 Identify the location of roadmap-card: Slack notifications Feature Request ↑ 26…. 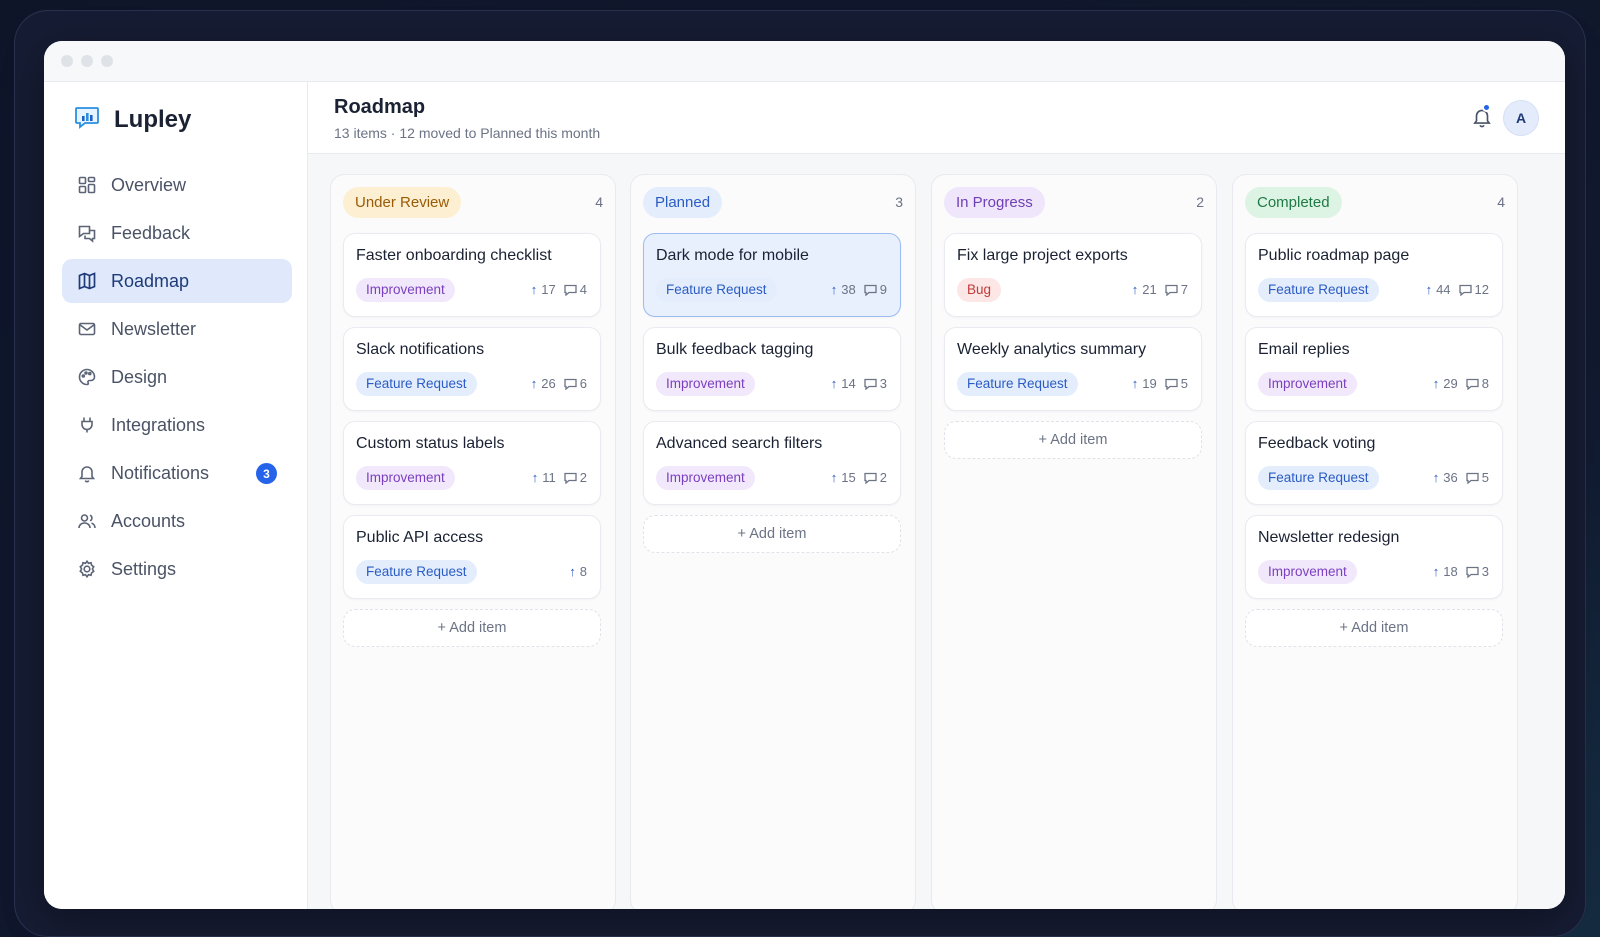
(472, 369).